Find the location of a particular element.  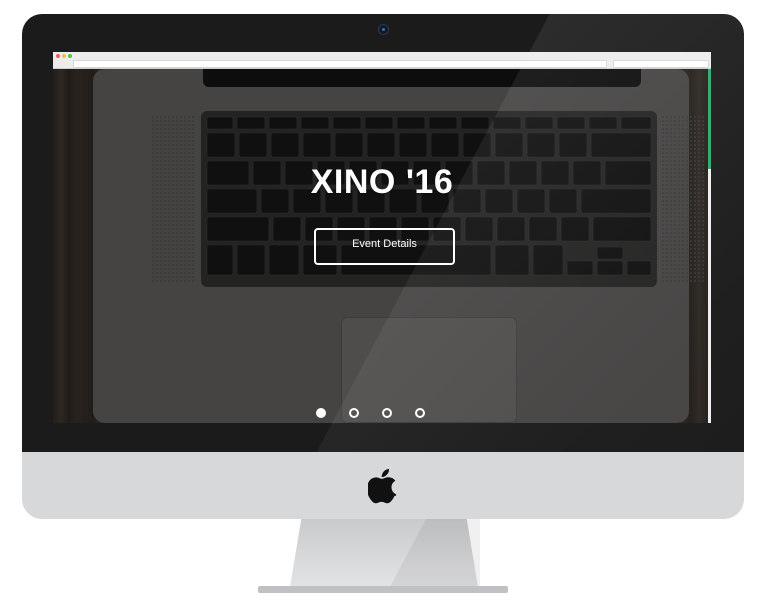

minimize-window-button is located at coordinates (64, 56).